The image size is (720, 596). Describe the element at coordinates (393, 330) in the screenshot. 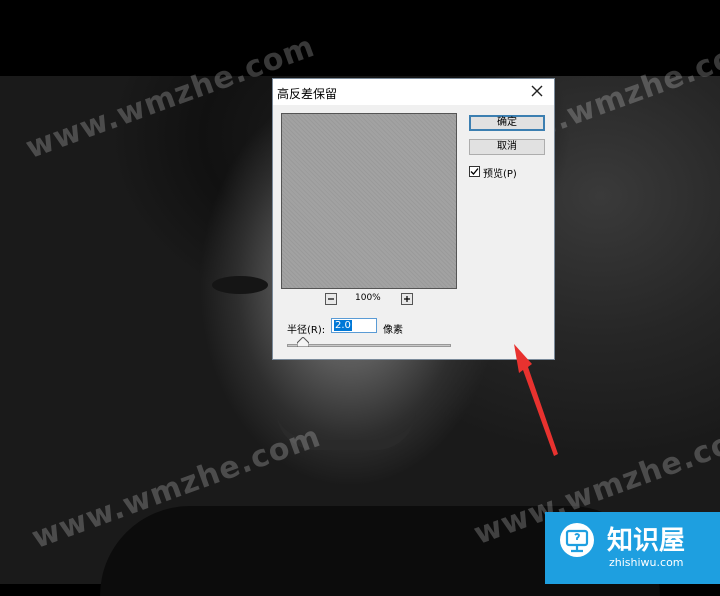

I see `radius-unit: 像素` at that location.